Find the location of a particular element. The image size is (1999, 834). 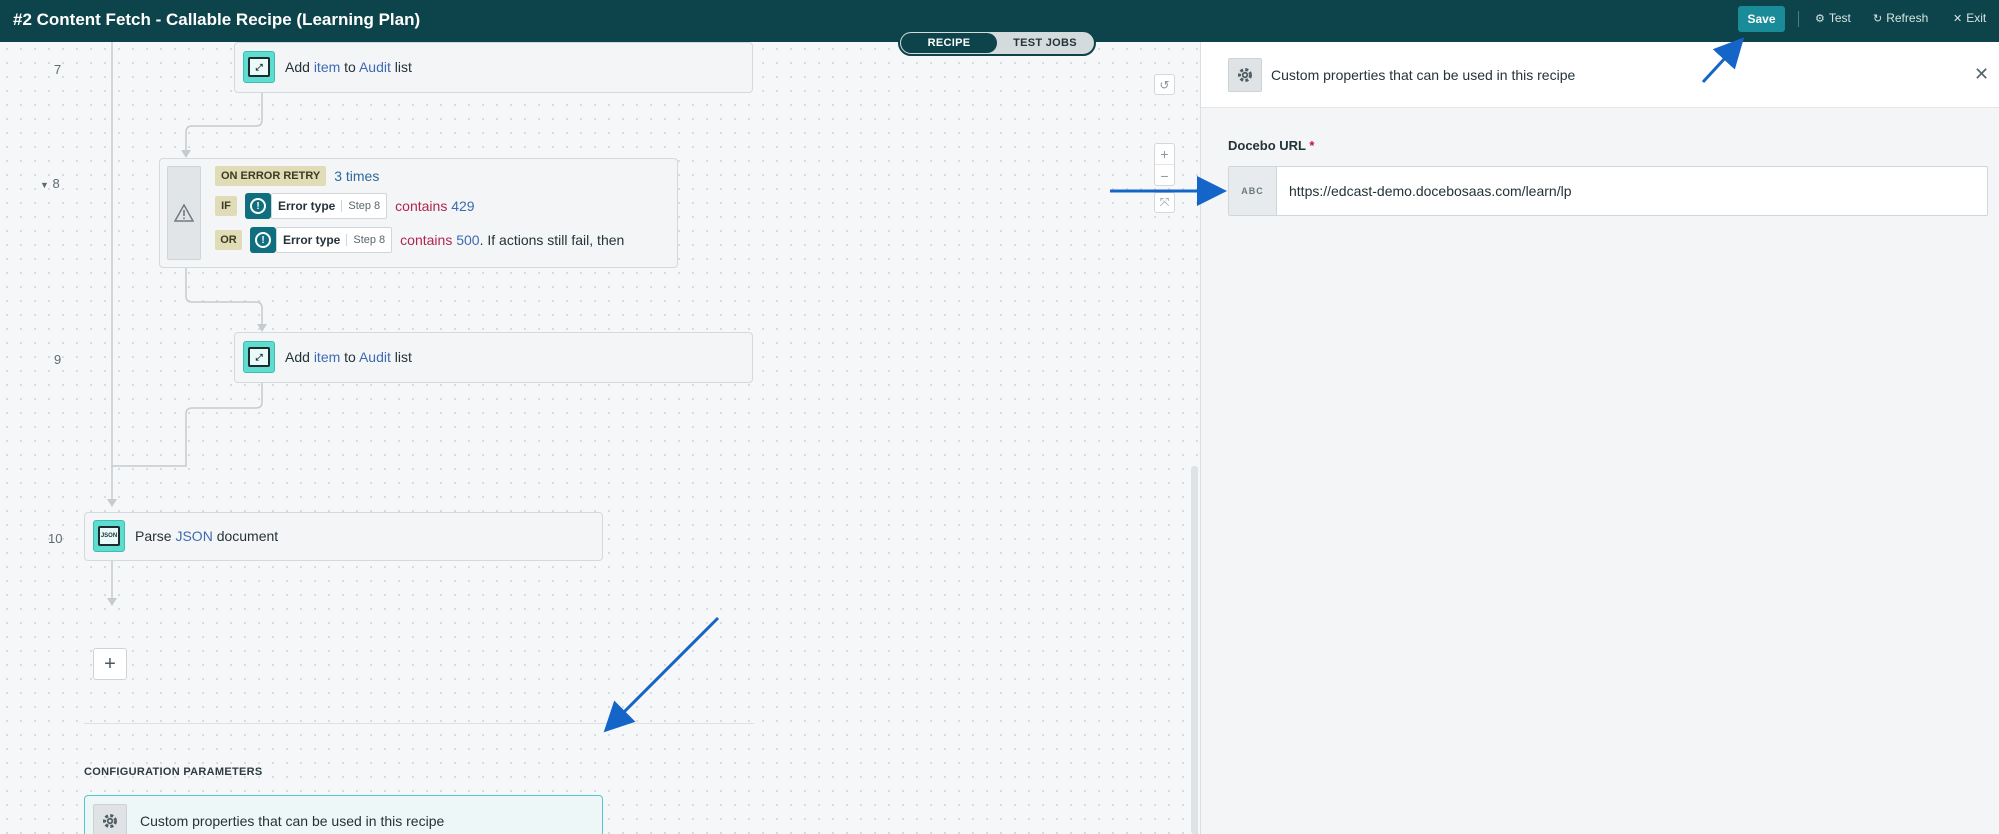

plus-icon: + is located at coordinates (110, 663).